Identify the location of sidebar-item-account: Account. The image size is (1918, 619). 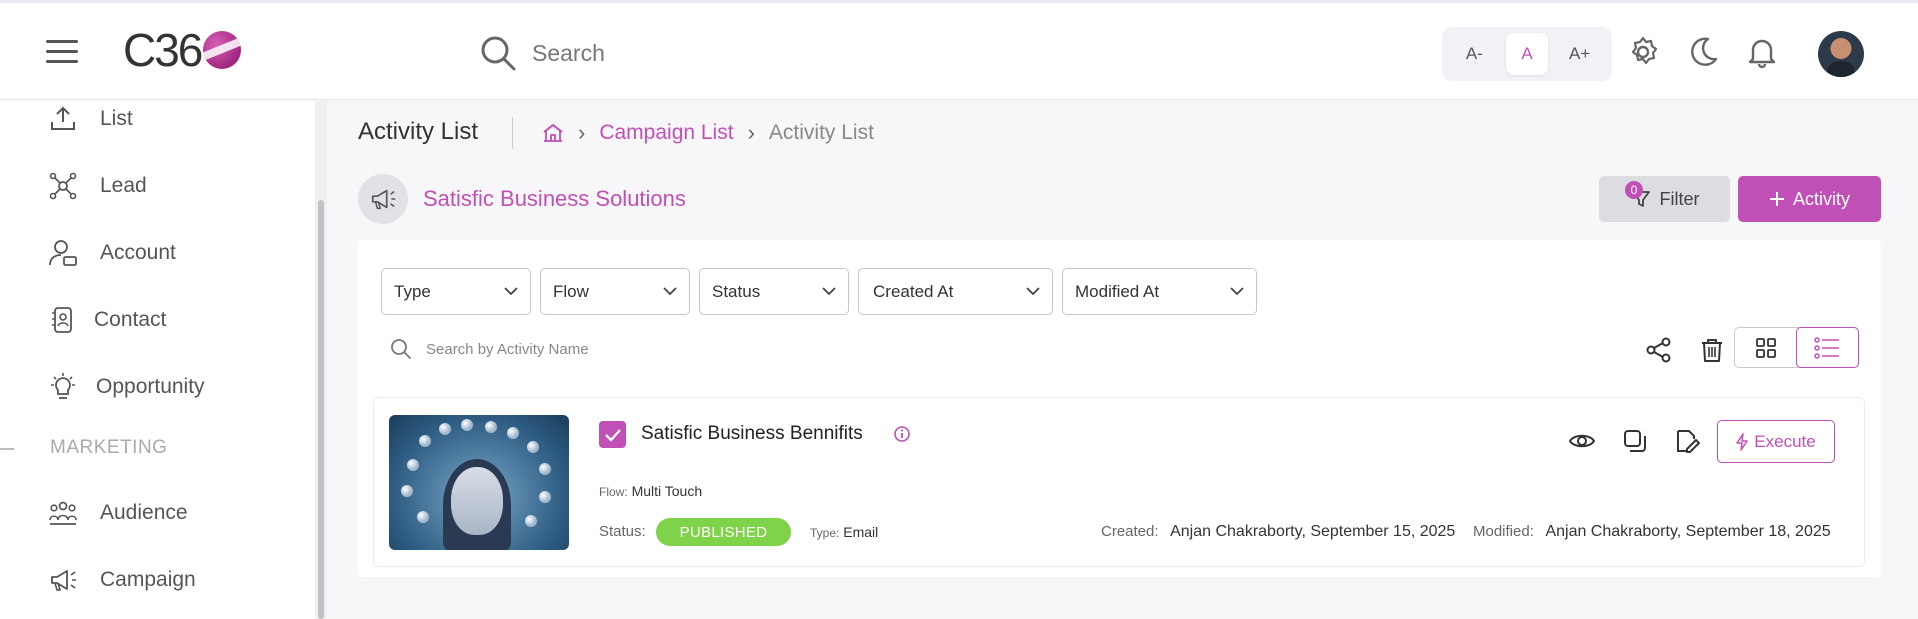
(112, 253).